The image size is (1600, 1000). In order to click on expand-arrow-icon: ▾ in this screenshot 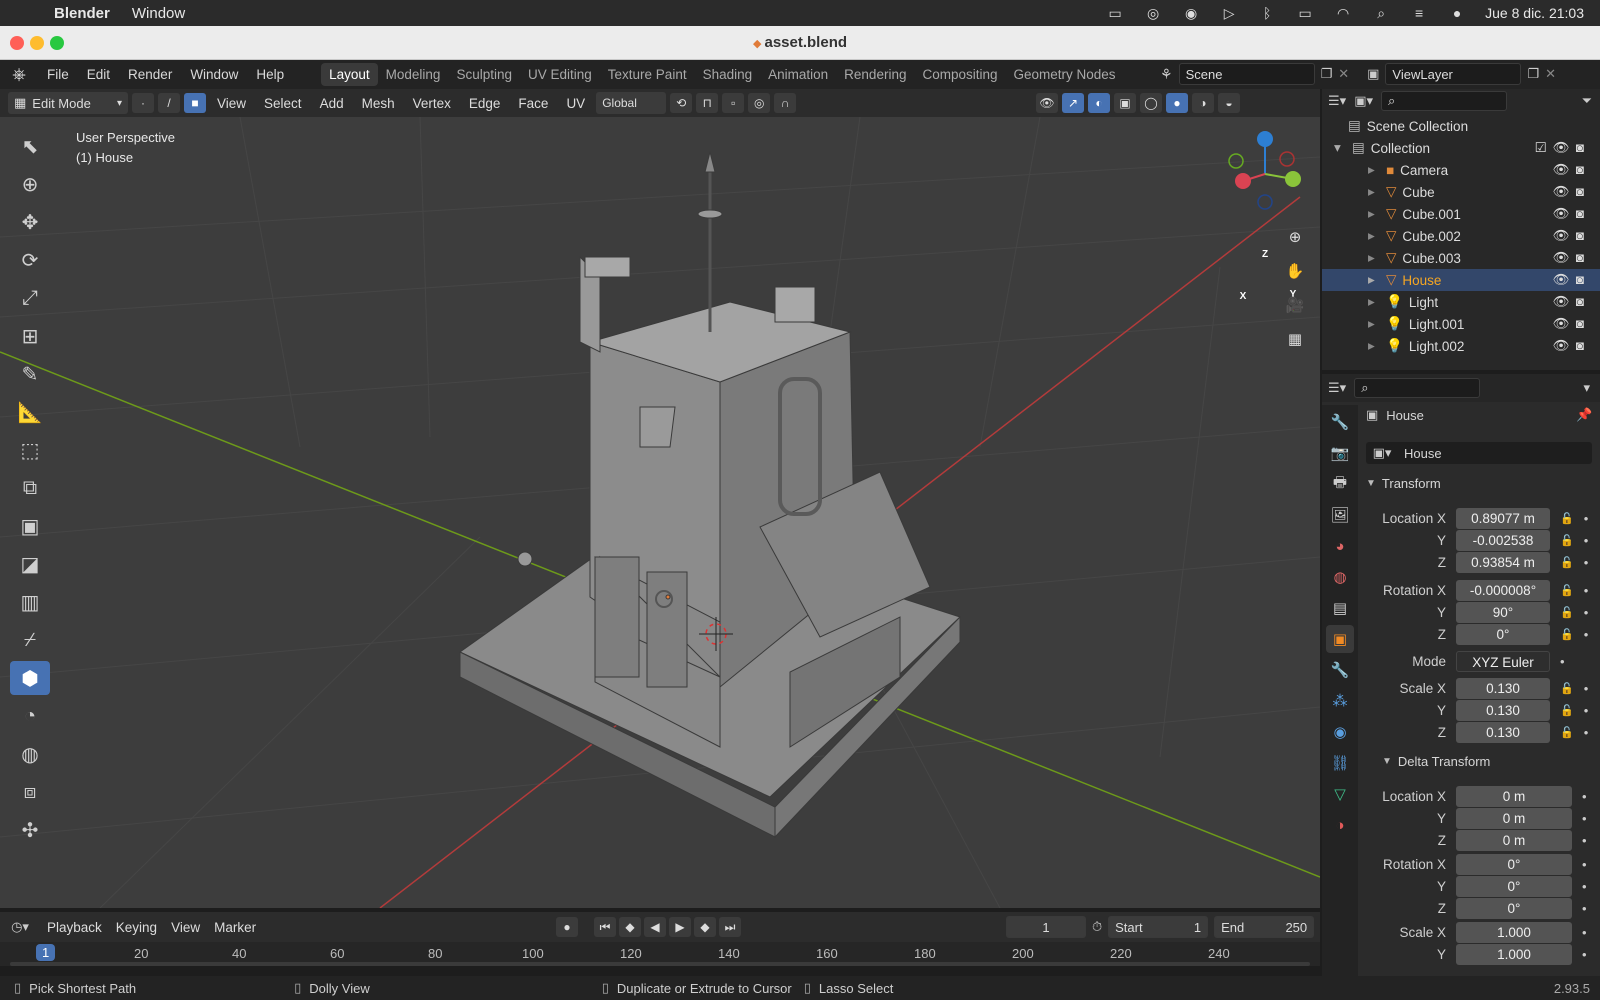, I will do `click(1343, 148)`.